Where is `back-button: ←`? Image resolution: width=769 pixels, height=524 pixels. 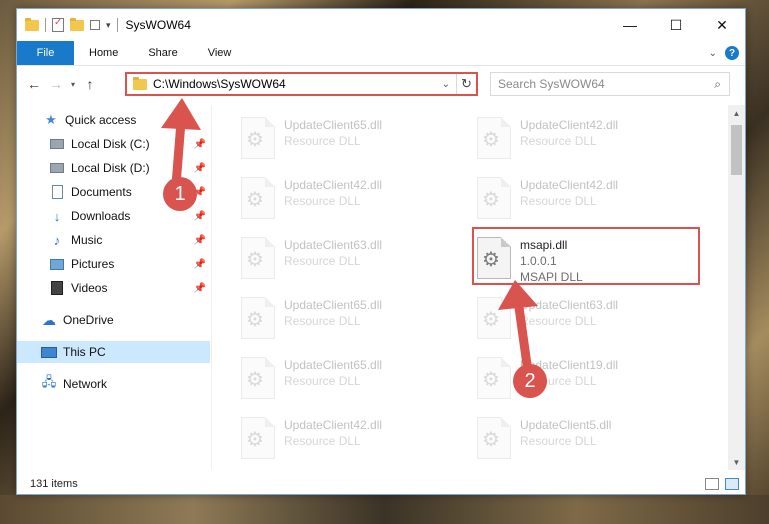 back-button: ← is located at coordinates (34, 84).